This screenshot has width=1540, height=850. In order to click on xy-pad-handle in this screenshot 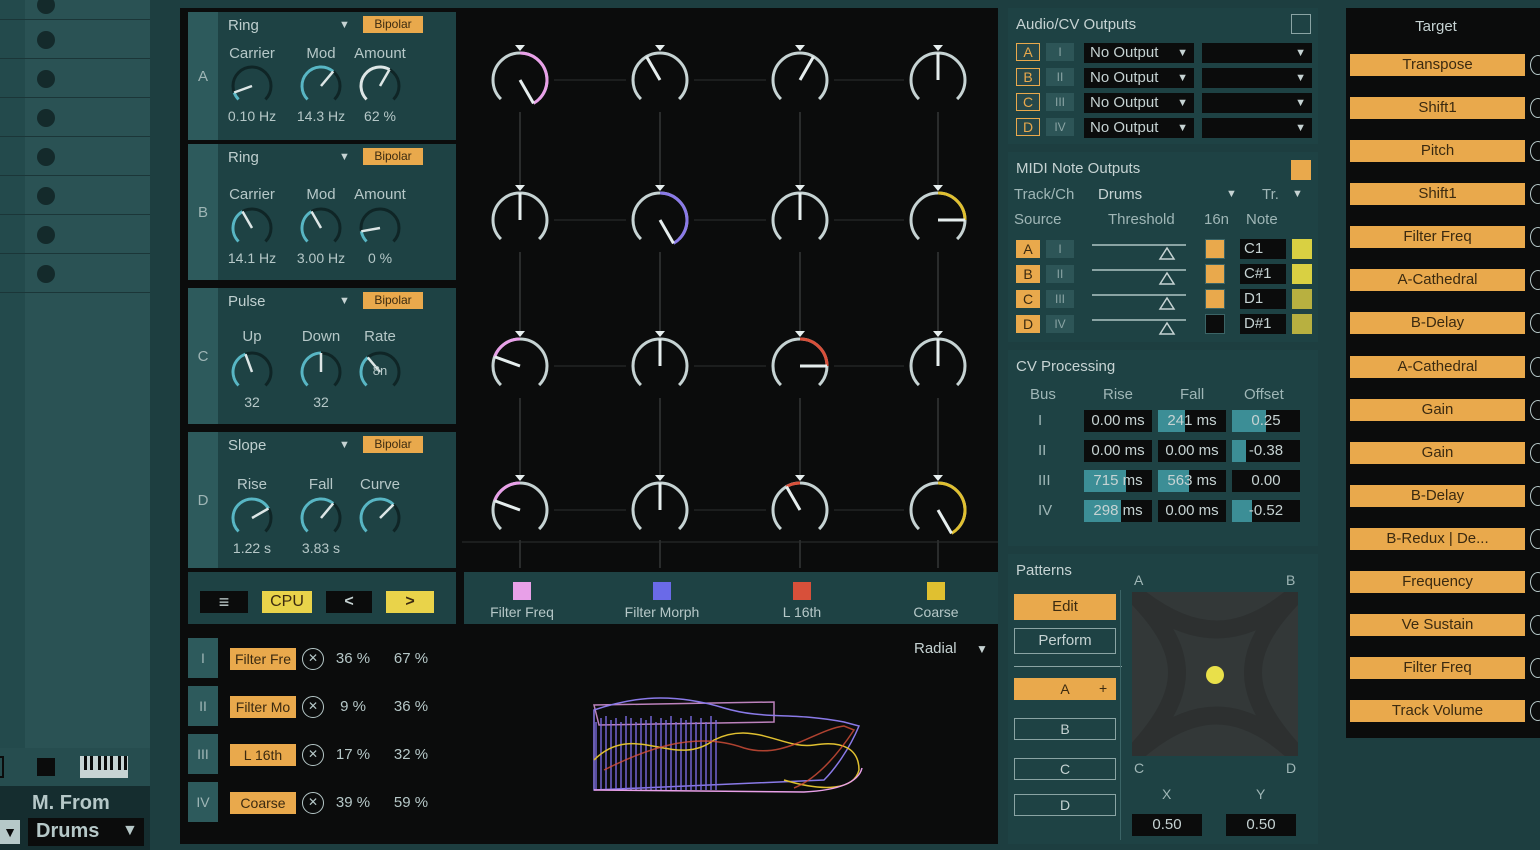, I will do `click(1215, 675)`.